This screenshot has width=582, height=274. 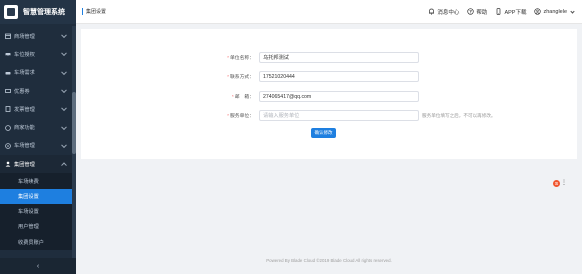 What do you see at coordinates (96, 12) in the screenshot?
I see `breadcrumb-current: 集团设置` at bounding box center [96, 12].